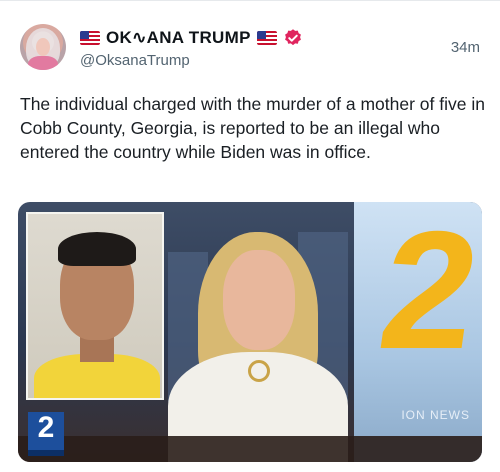 This screenshot has width=500, height=472. What do you see at coordinates (178, 38) in the screenshot?
I see `display-name: OK∿ANA TRUMP` at bounding box center [178, 38].